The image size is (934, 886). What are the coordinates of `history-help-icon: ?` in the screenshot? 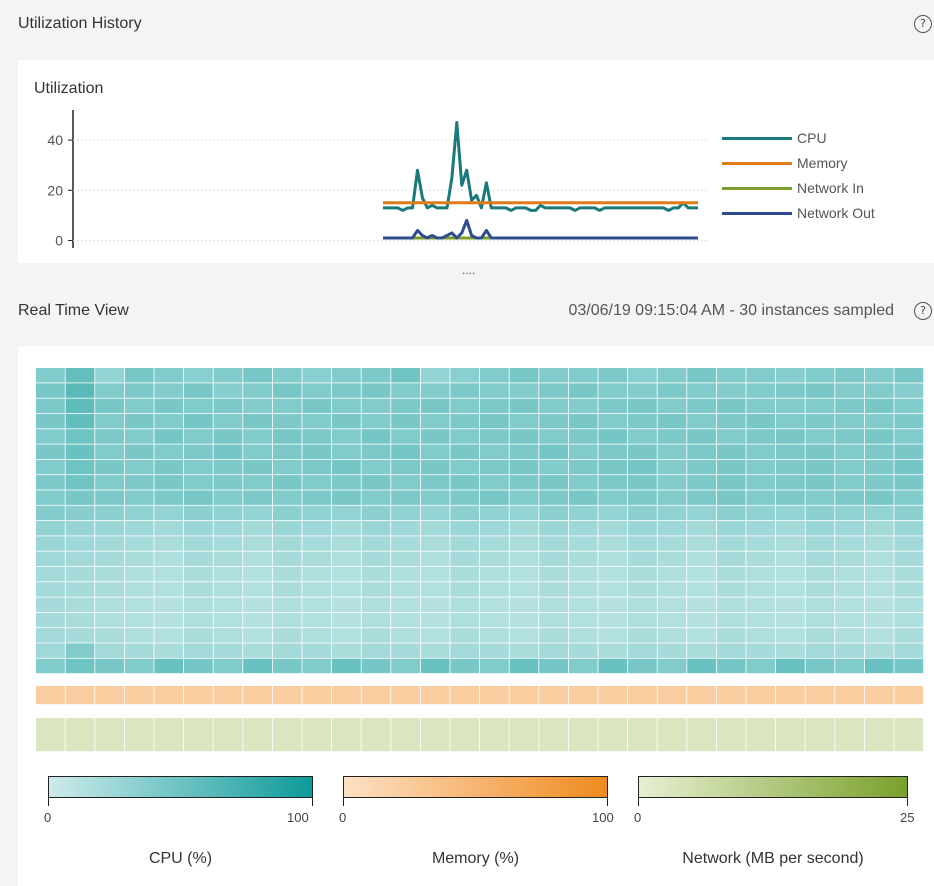 It's located at (923, 24).